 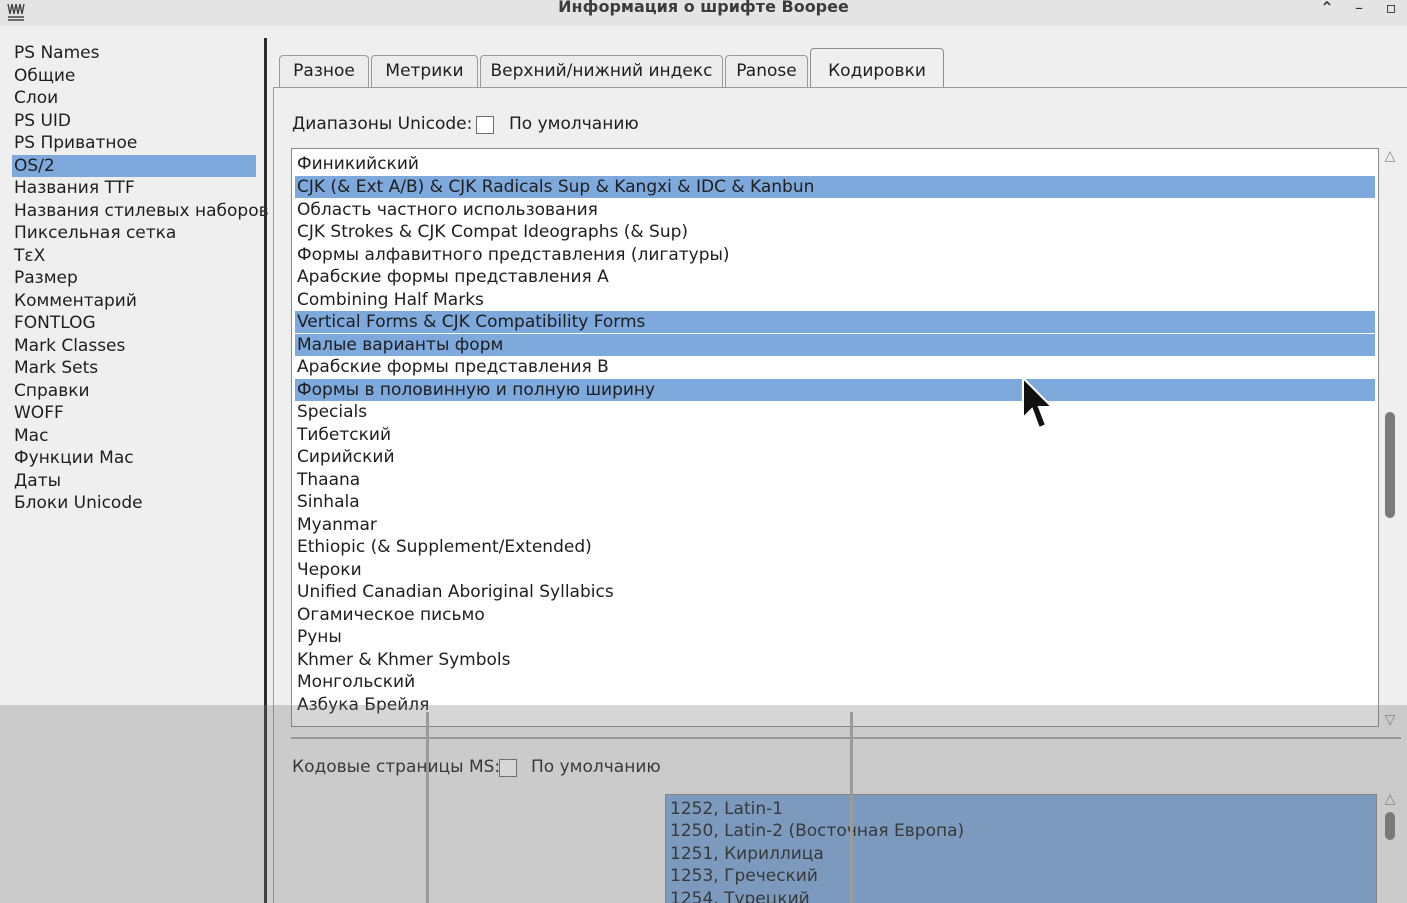 I want to click on roll-up-button: ⌃, so click(x=1327, y=10).